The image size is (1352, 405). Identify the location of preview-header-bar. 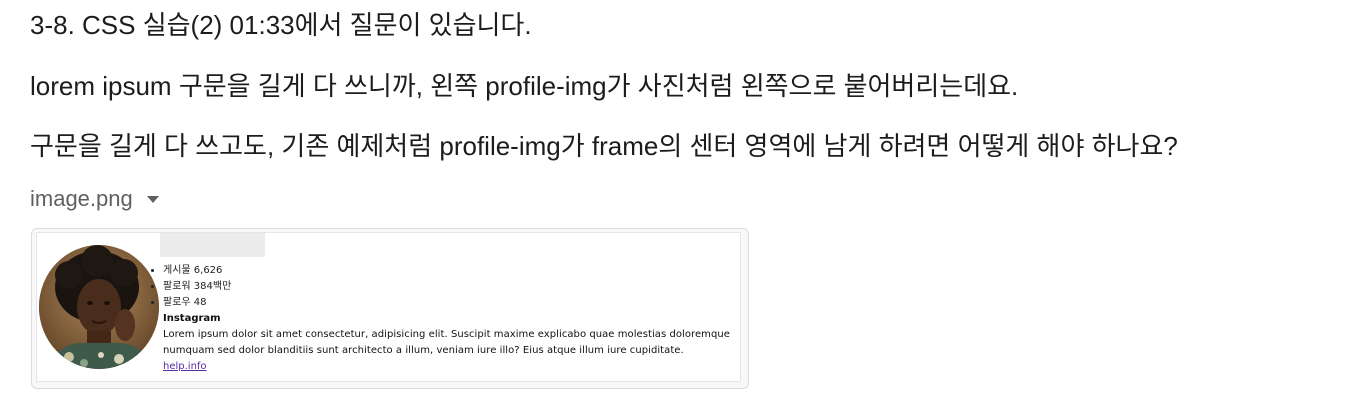
(212, 245).